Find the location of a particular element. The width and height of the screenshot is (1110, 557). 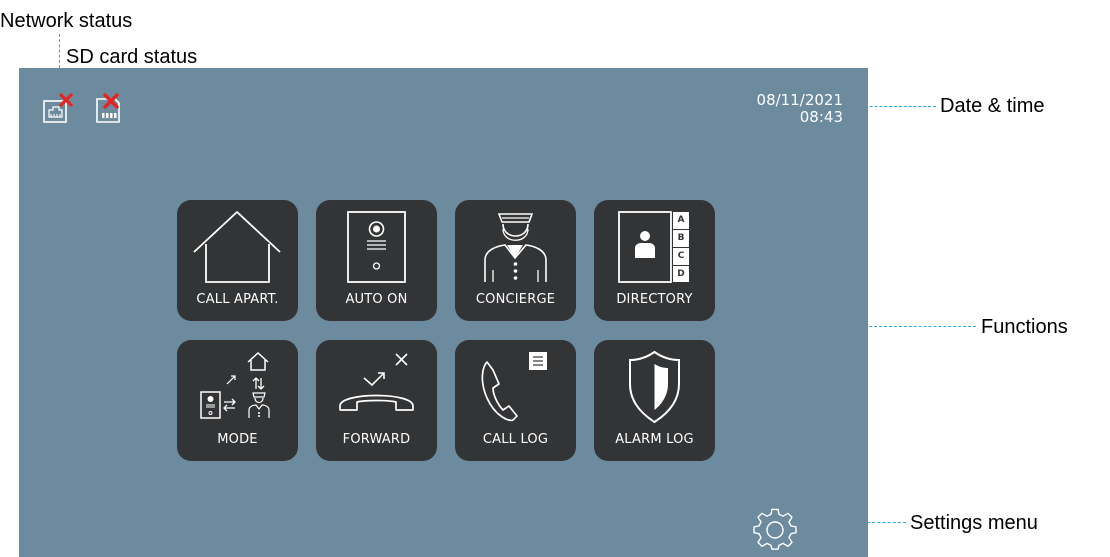

directory-button: A B C D DIRECTORY is located at coordinates (654, 260).